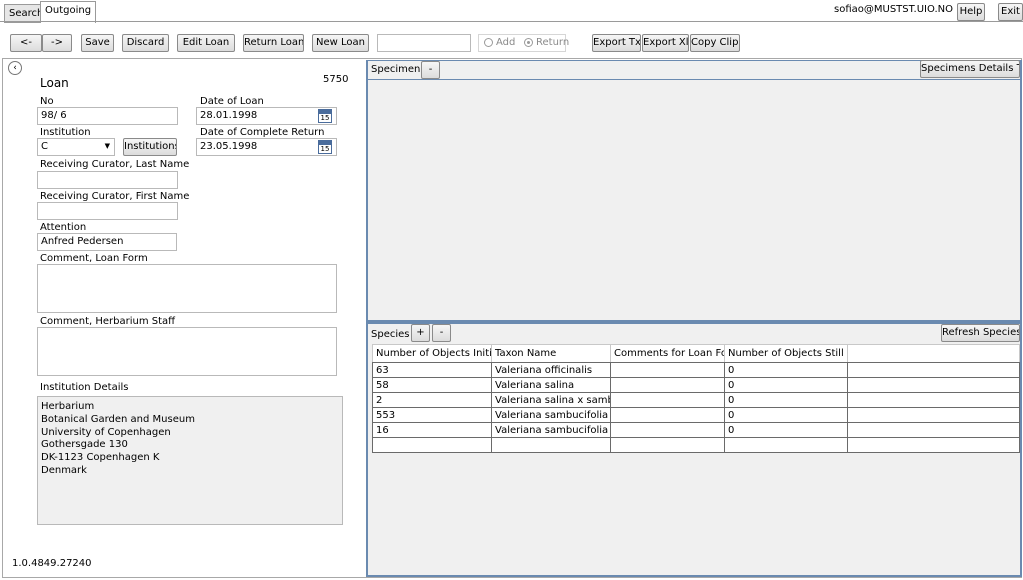 The height and width of the screenshot is (580, 1023). I want to click on version-label: 1.0.4849.27240, so click(52, 563).